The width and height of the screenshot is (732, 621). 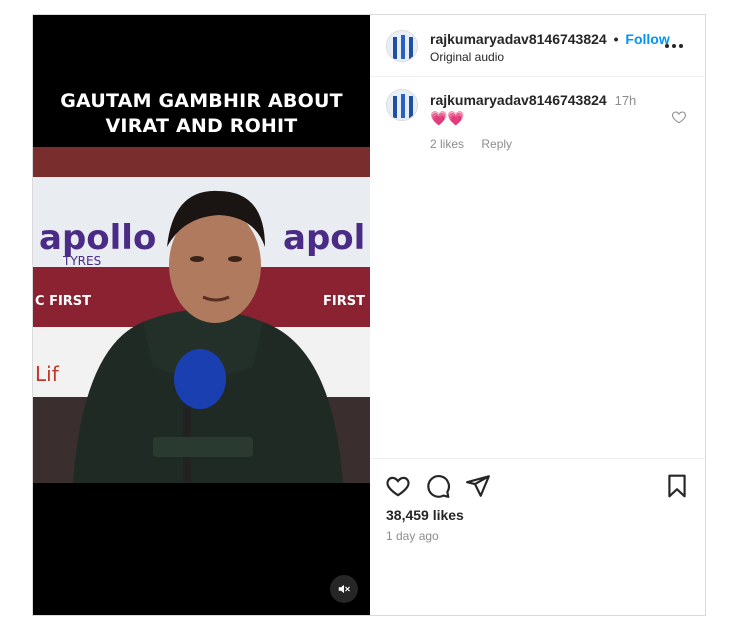 I want to click on more-options-icon, so click(x=667, y=46).